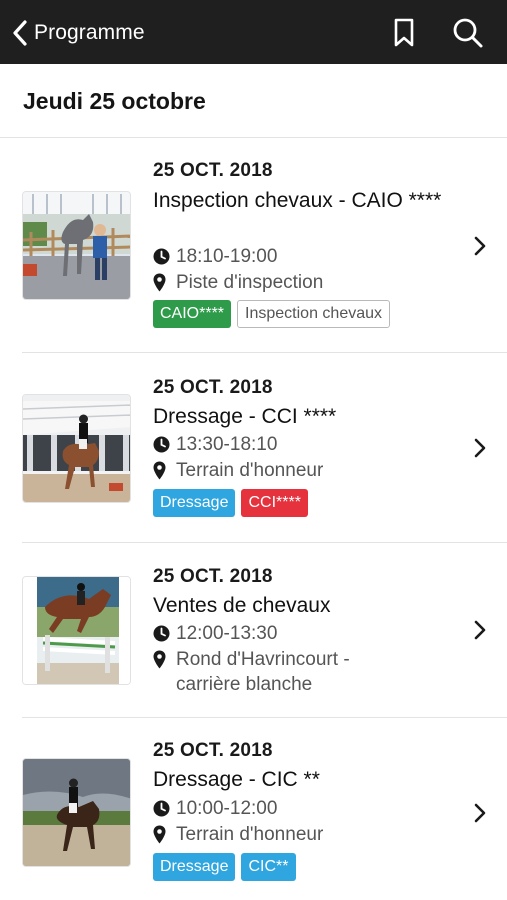 This screenshot has height=900, width=507. I want to click on back-button: Programme, so click(78, 33).